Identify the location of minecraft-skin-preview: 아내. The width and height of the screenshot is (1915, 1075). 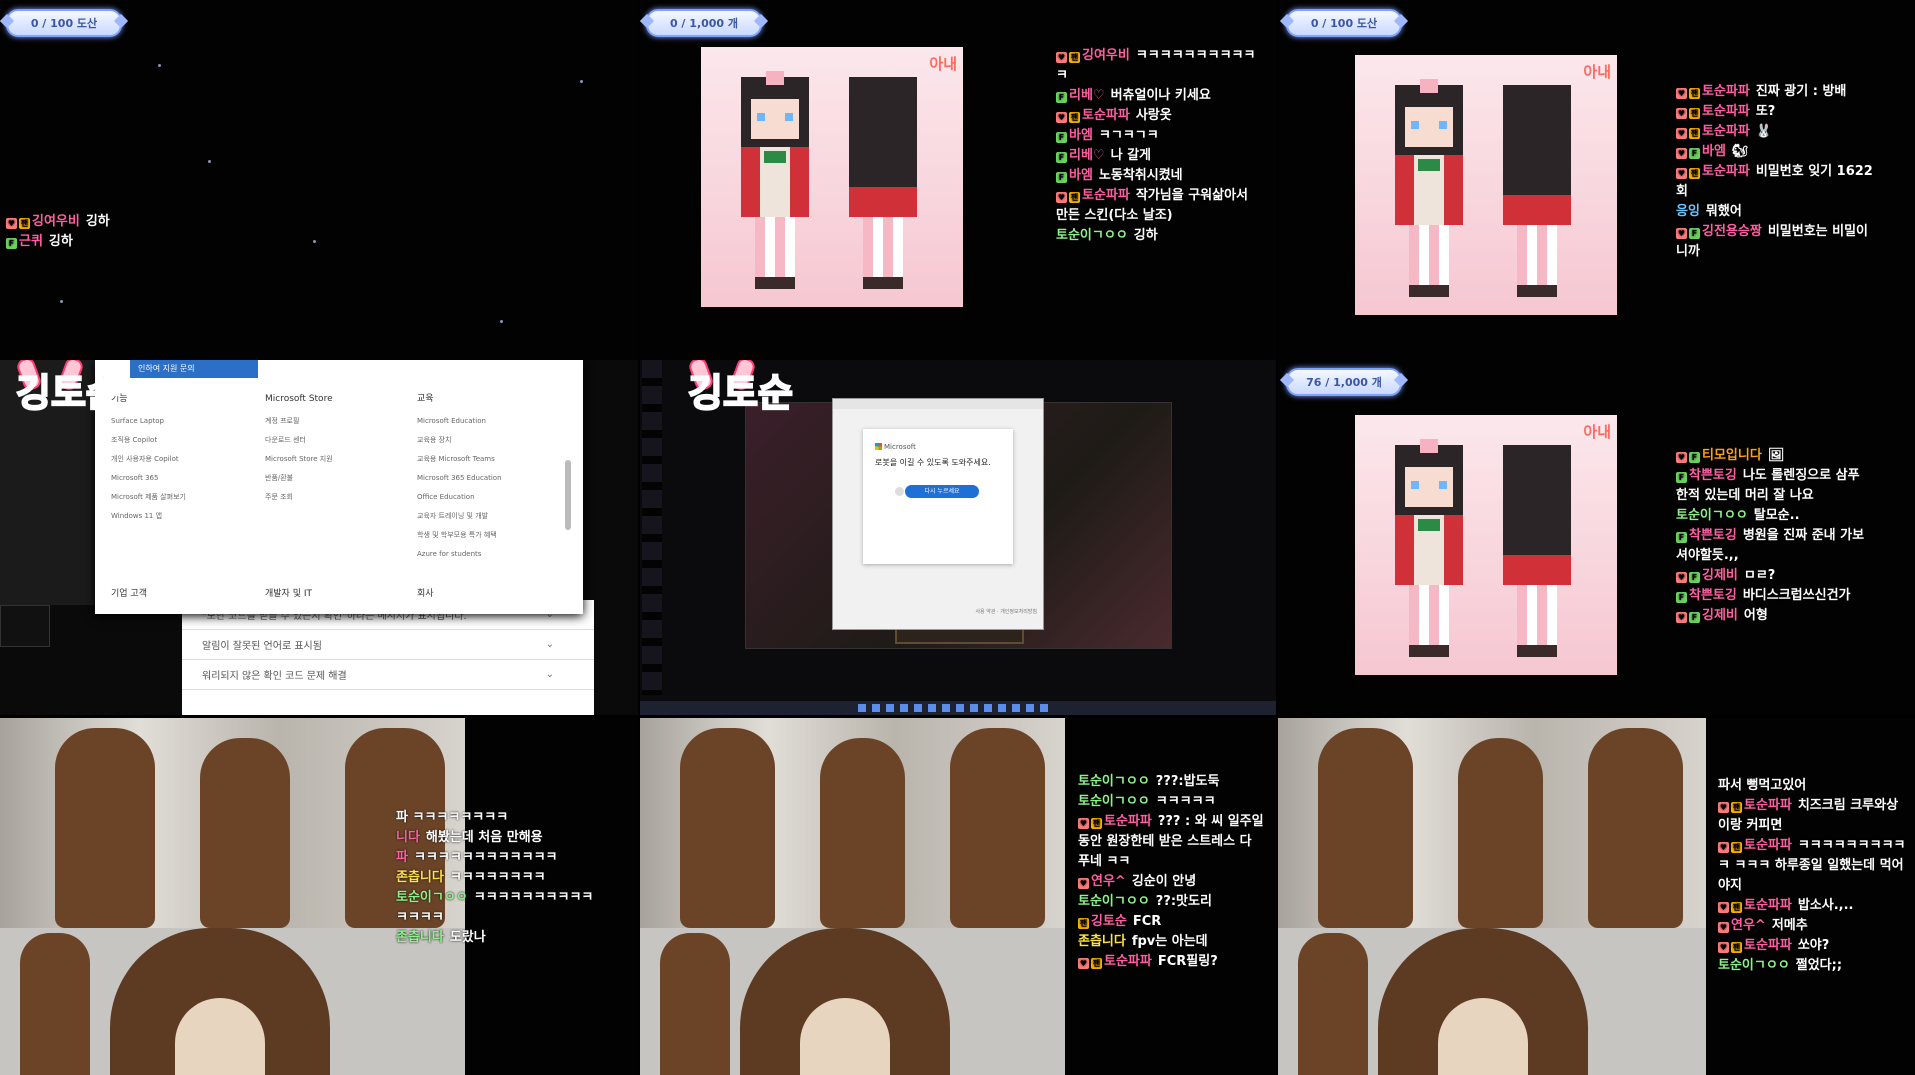
(1486, 185).